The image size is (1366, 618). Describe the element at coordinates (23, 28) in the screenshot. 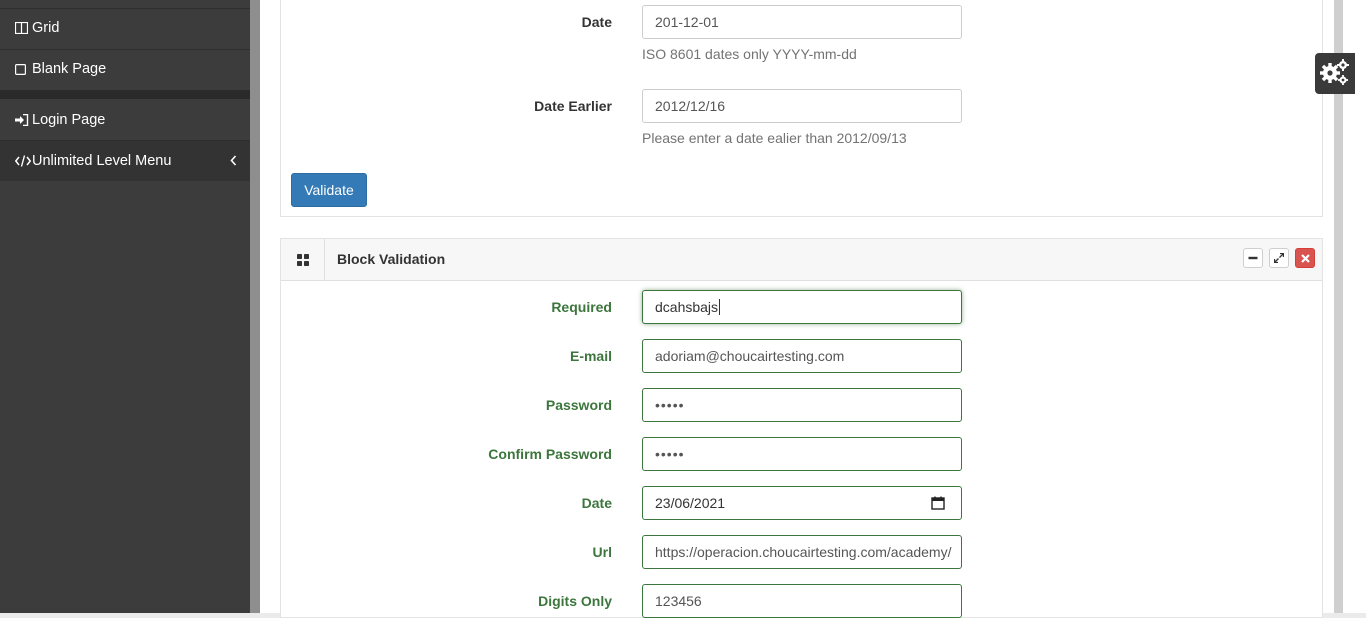

I see `grid-icon` at that location.